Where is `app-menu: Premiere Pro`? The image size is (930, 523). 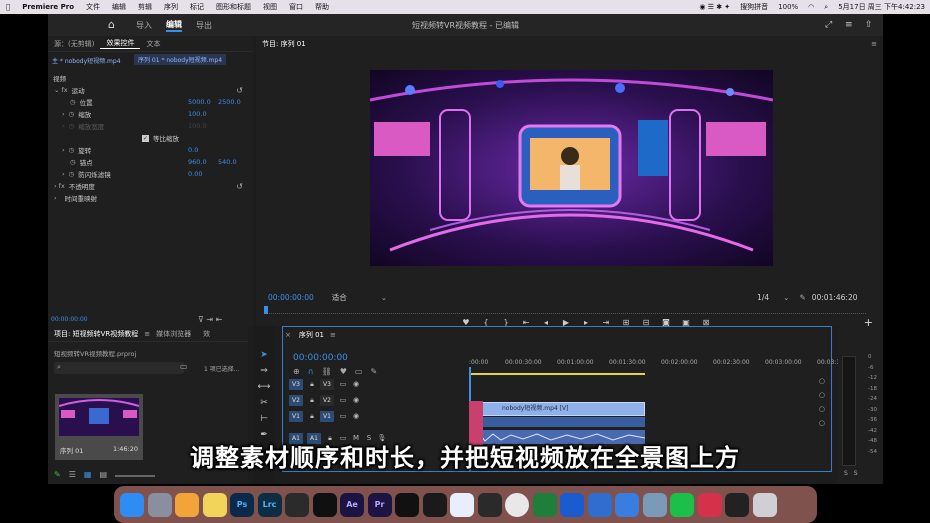 app-menu: Premiere Pro is located at coordinates (48, 7).